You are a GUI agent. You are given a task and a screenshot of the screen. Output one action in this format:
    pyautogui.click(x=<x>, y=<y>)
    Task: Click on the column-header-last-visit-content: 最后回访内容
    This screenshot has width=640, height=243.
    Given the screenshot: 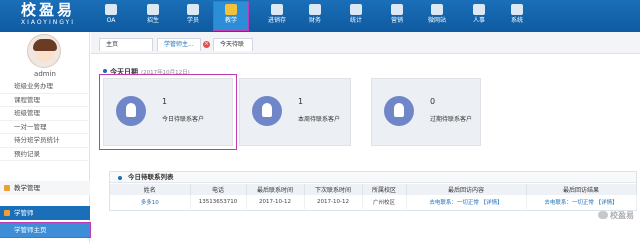 What is the action you would take?
    pyautogui.click(x=466, y=189)
    